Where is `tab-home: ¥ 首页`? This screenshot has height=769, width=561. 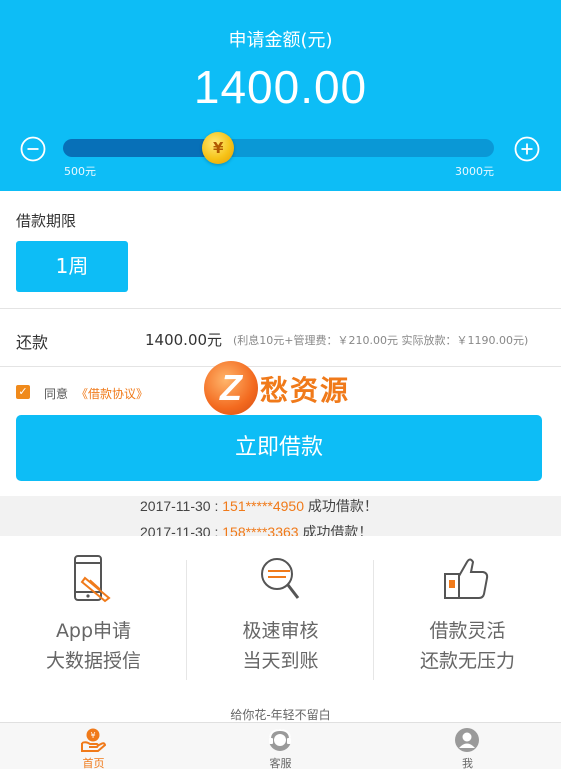
tab-home: ¥ 首页 is located at coordinates (93, 746).